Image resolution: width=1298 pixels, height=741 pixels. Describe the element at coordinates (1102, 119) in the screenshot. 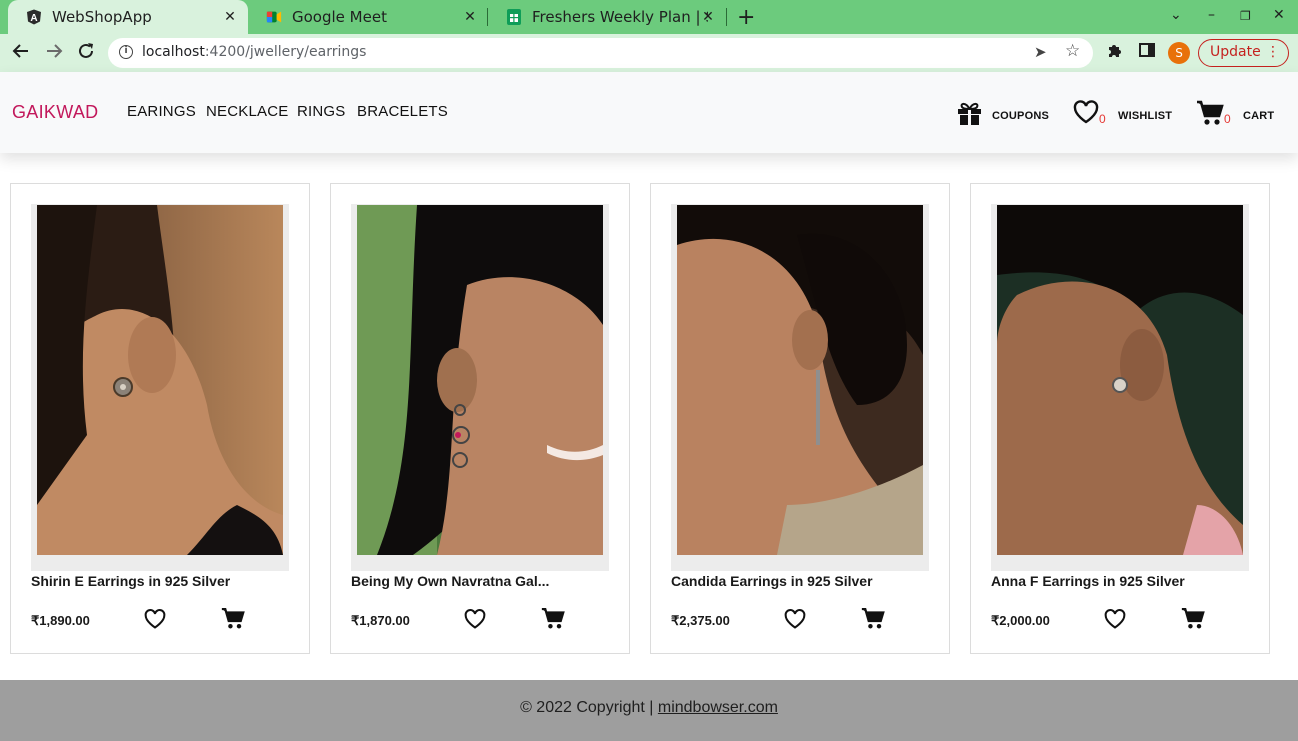

I see `wishlist-count: 0` at that location.